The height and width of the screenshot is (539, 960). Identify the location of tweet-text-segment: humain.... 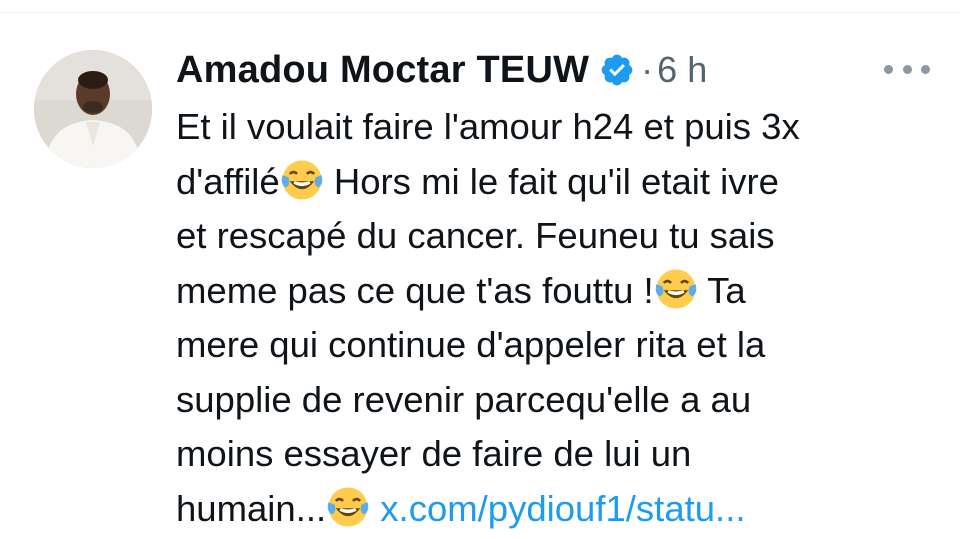
(251, 508).